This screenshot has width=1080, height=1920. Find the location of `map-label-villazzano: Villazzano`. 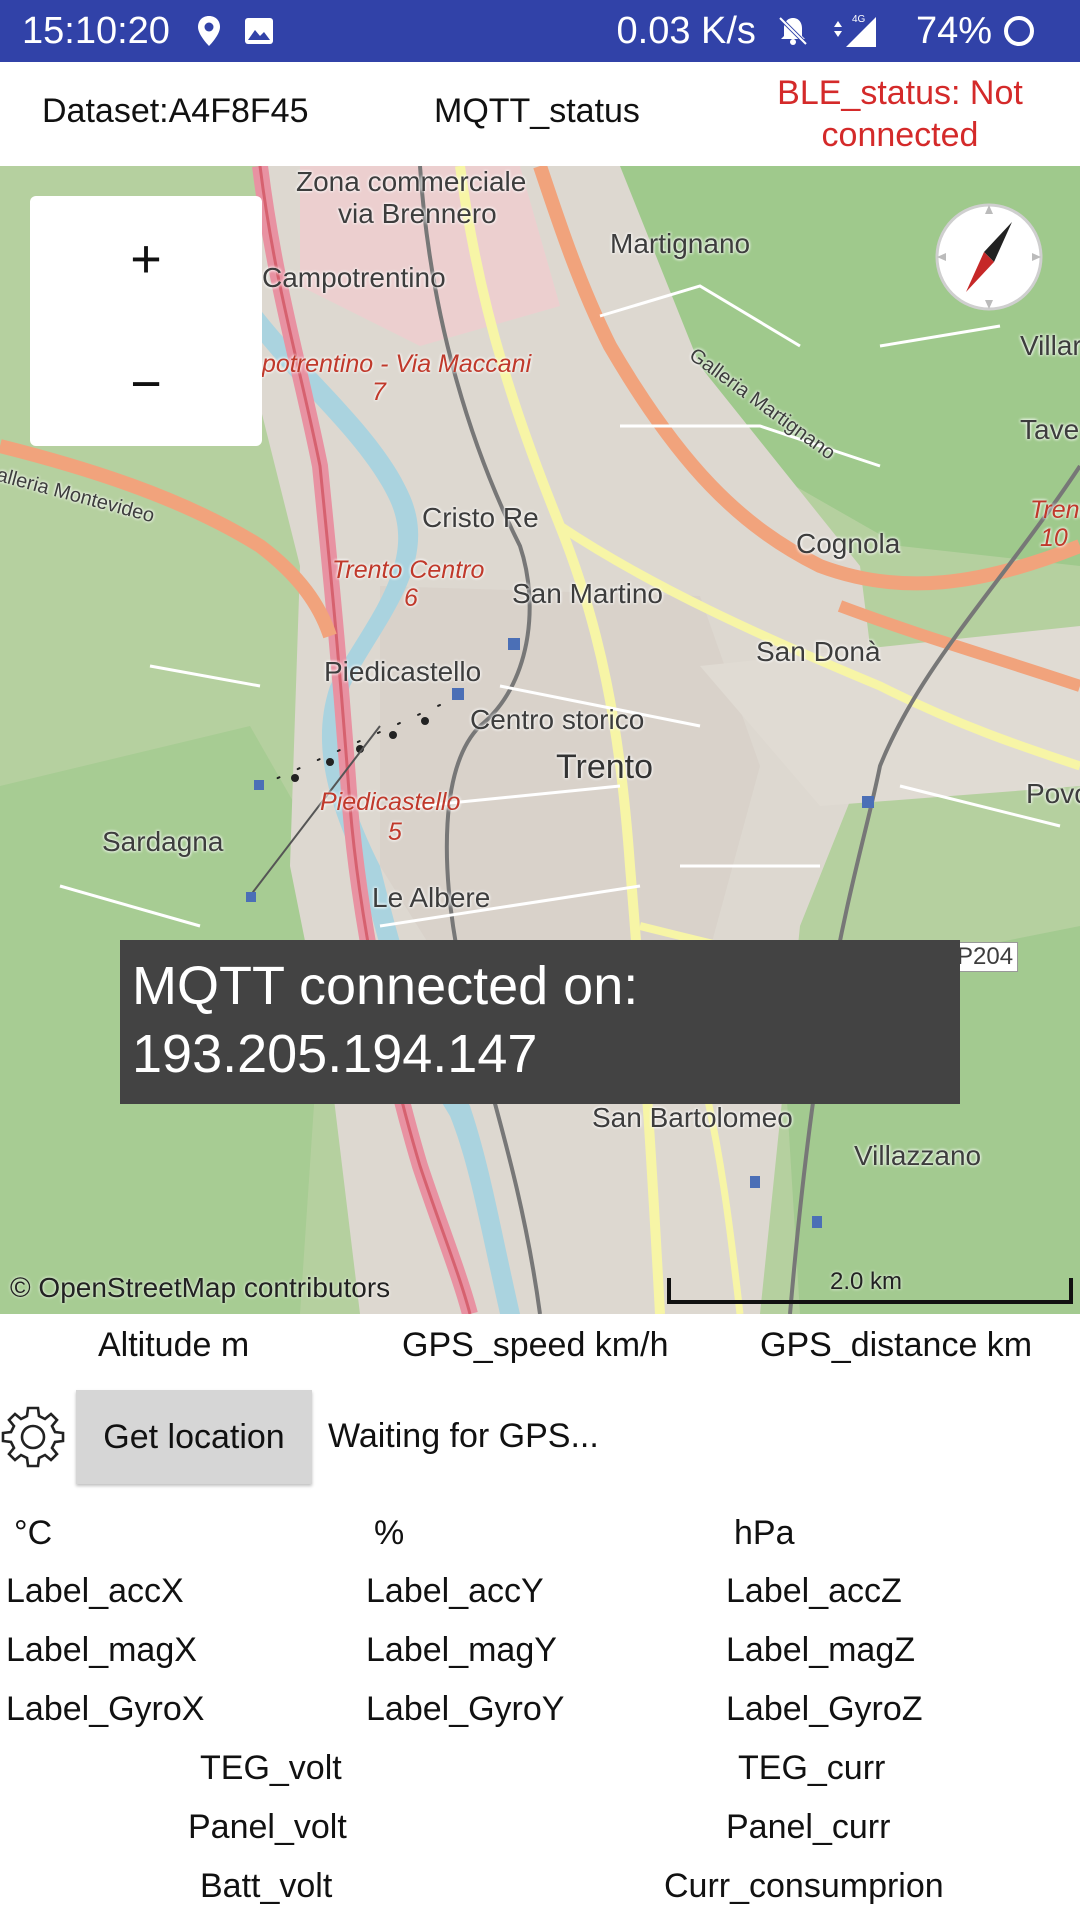

map-label-villazzano: Villazzano is located at coordinates (918, 1155).